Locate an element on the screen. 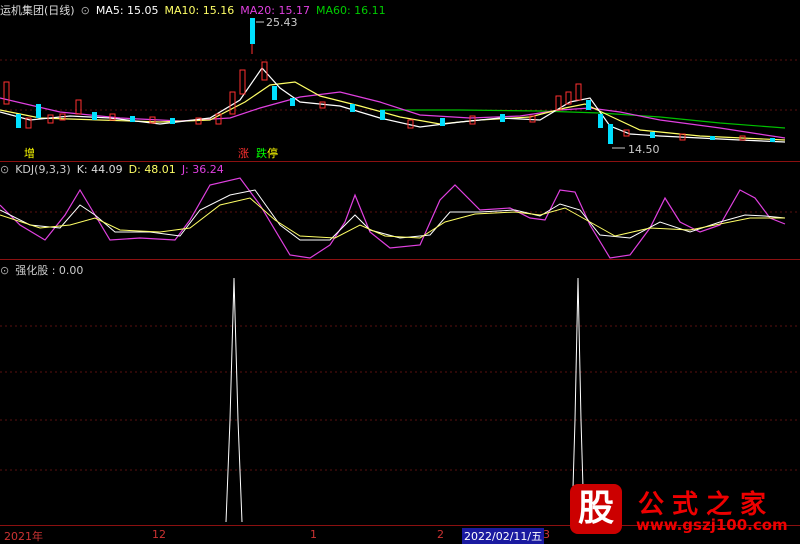  signal-mark-die: 跌 is located at coordinates (261, 153).